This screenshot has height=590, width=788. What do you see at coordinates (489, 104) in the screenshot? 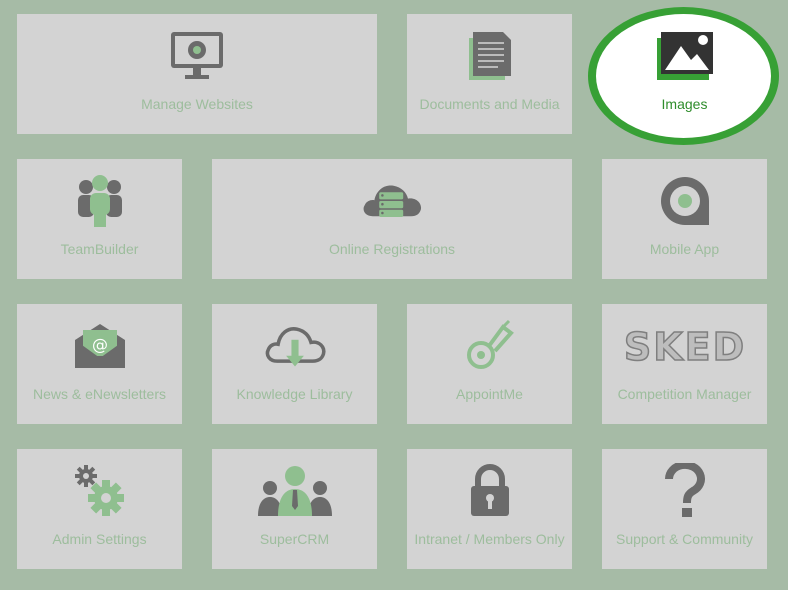
I see `tile-label: Documents and Media` at bounding box center [489, 104].